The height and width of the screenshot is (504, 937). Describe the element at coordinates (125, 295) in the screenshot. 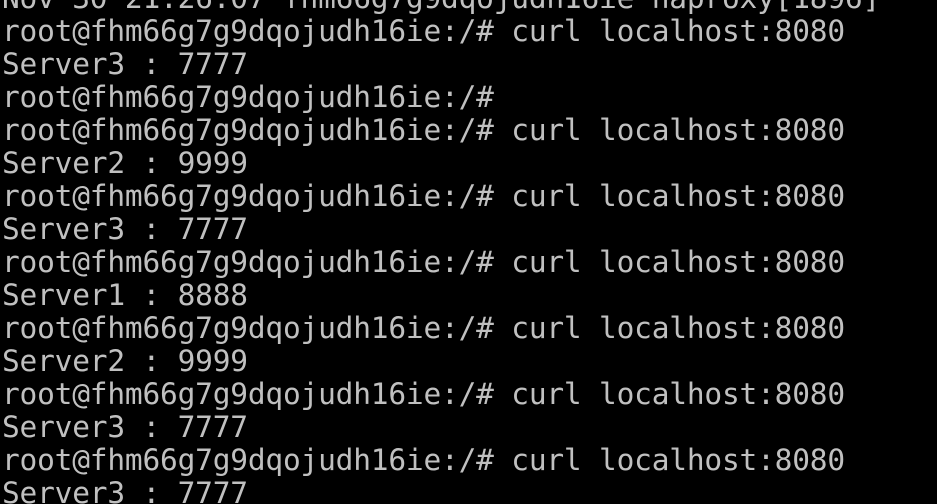

I see `terminal-line-response: Server1 : 8888` at that location.